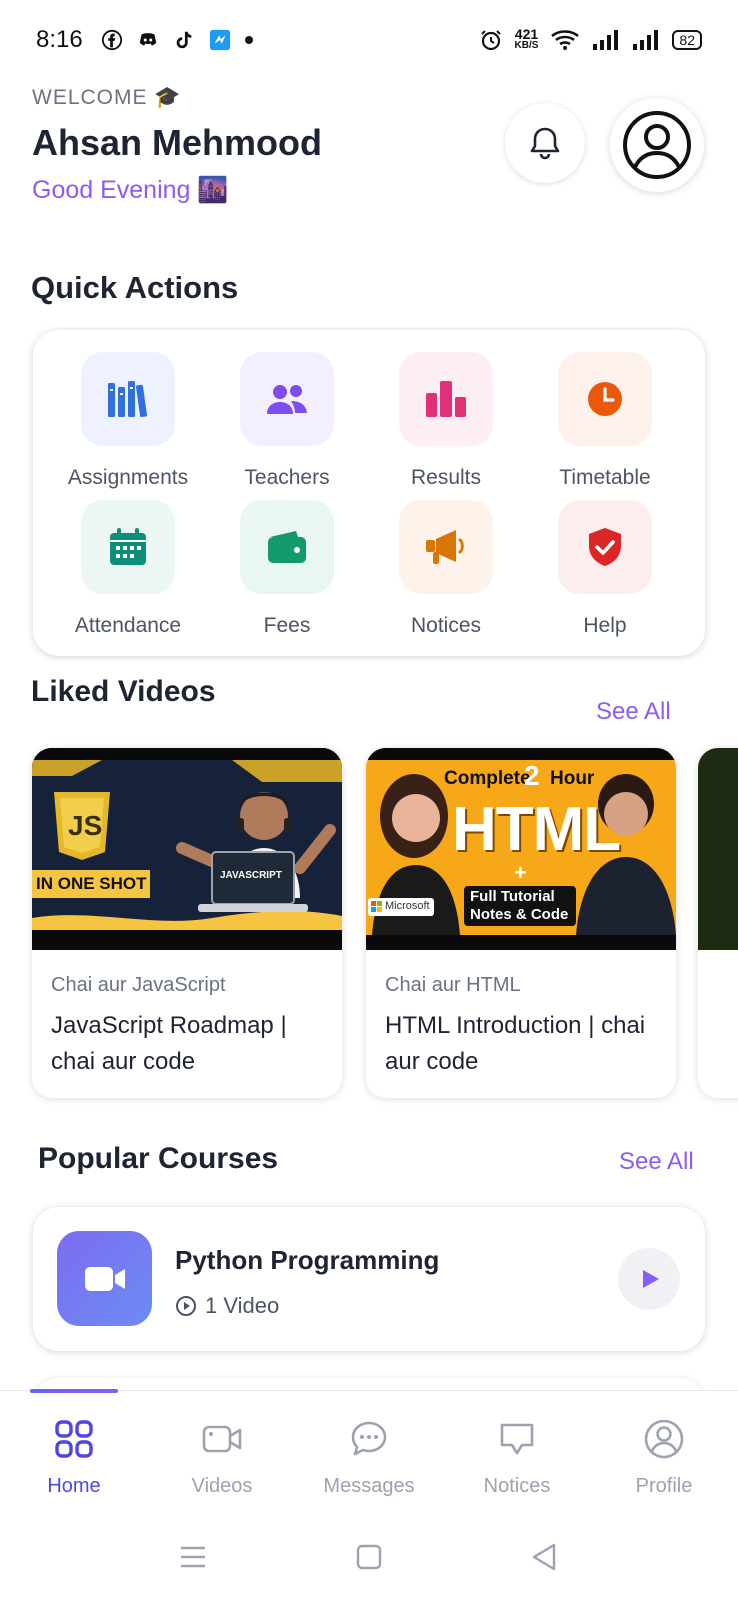  Describe the element at coordinates (128, 477) in the screenshot. I see `quick-action-label: Assignments` at that location.